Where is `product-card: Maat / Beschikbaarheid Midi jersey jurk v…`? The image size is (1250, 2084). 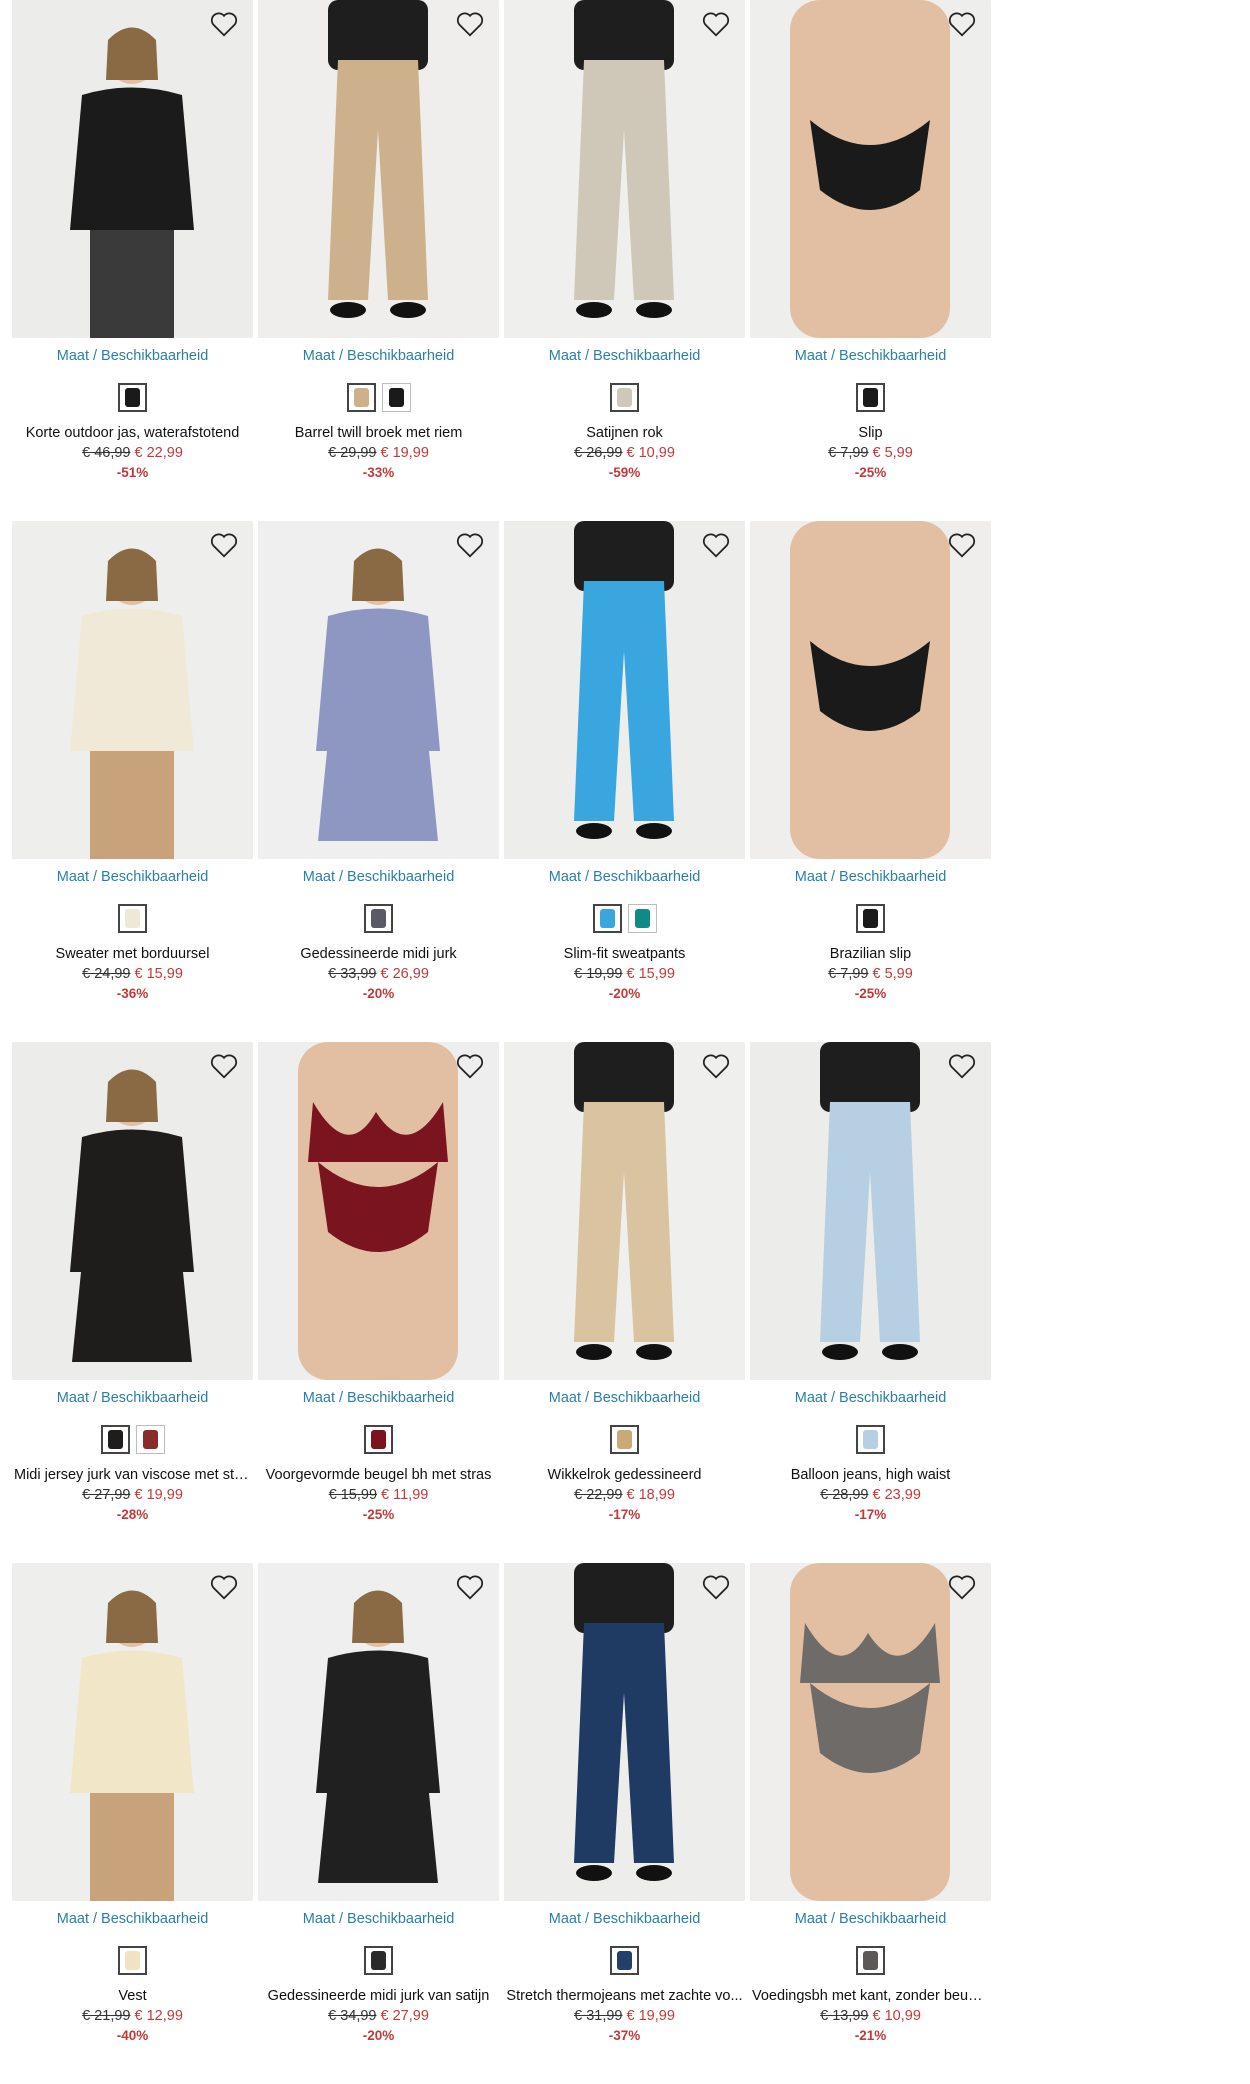
product-card: Maat / Beschikbaarheid Midi jersey jurk v… is located at coordinates (132, 1302).